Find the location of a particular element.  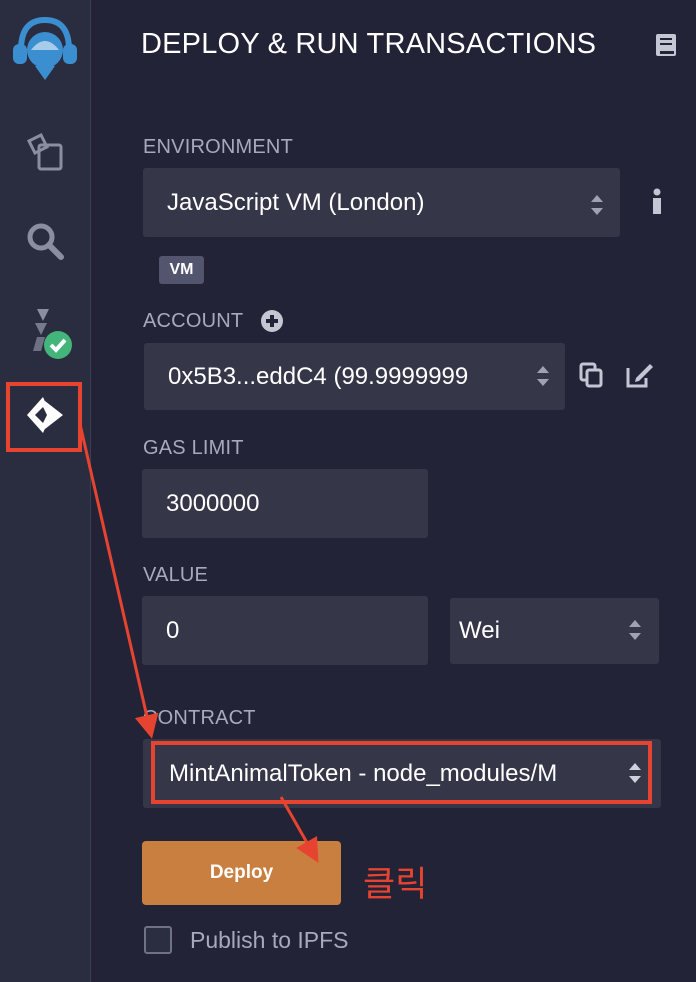

arrow-to-deploy is located at coordinates (299, 829).